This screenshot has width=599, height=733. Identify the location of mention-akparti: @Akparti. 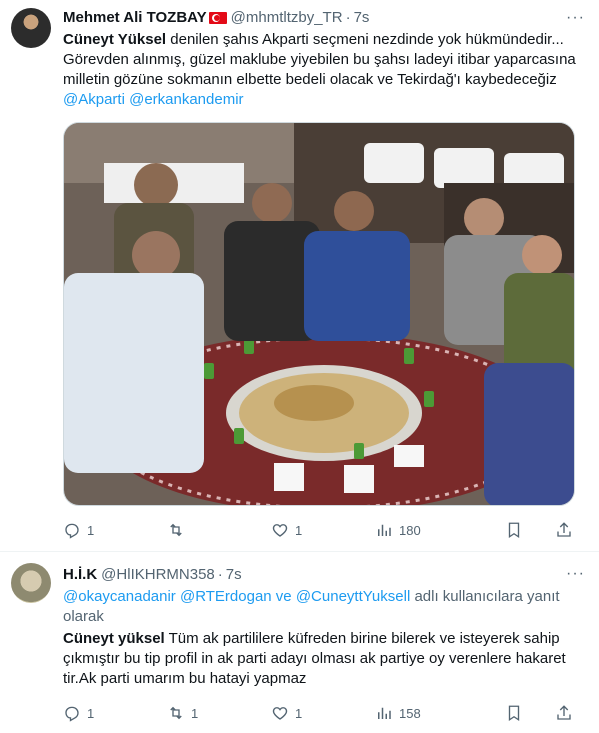
(94, 99).